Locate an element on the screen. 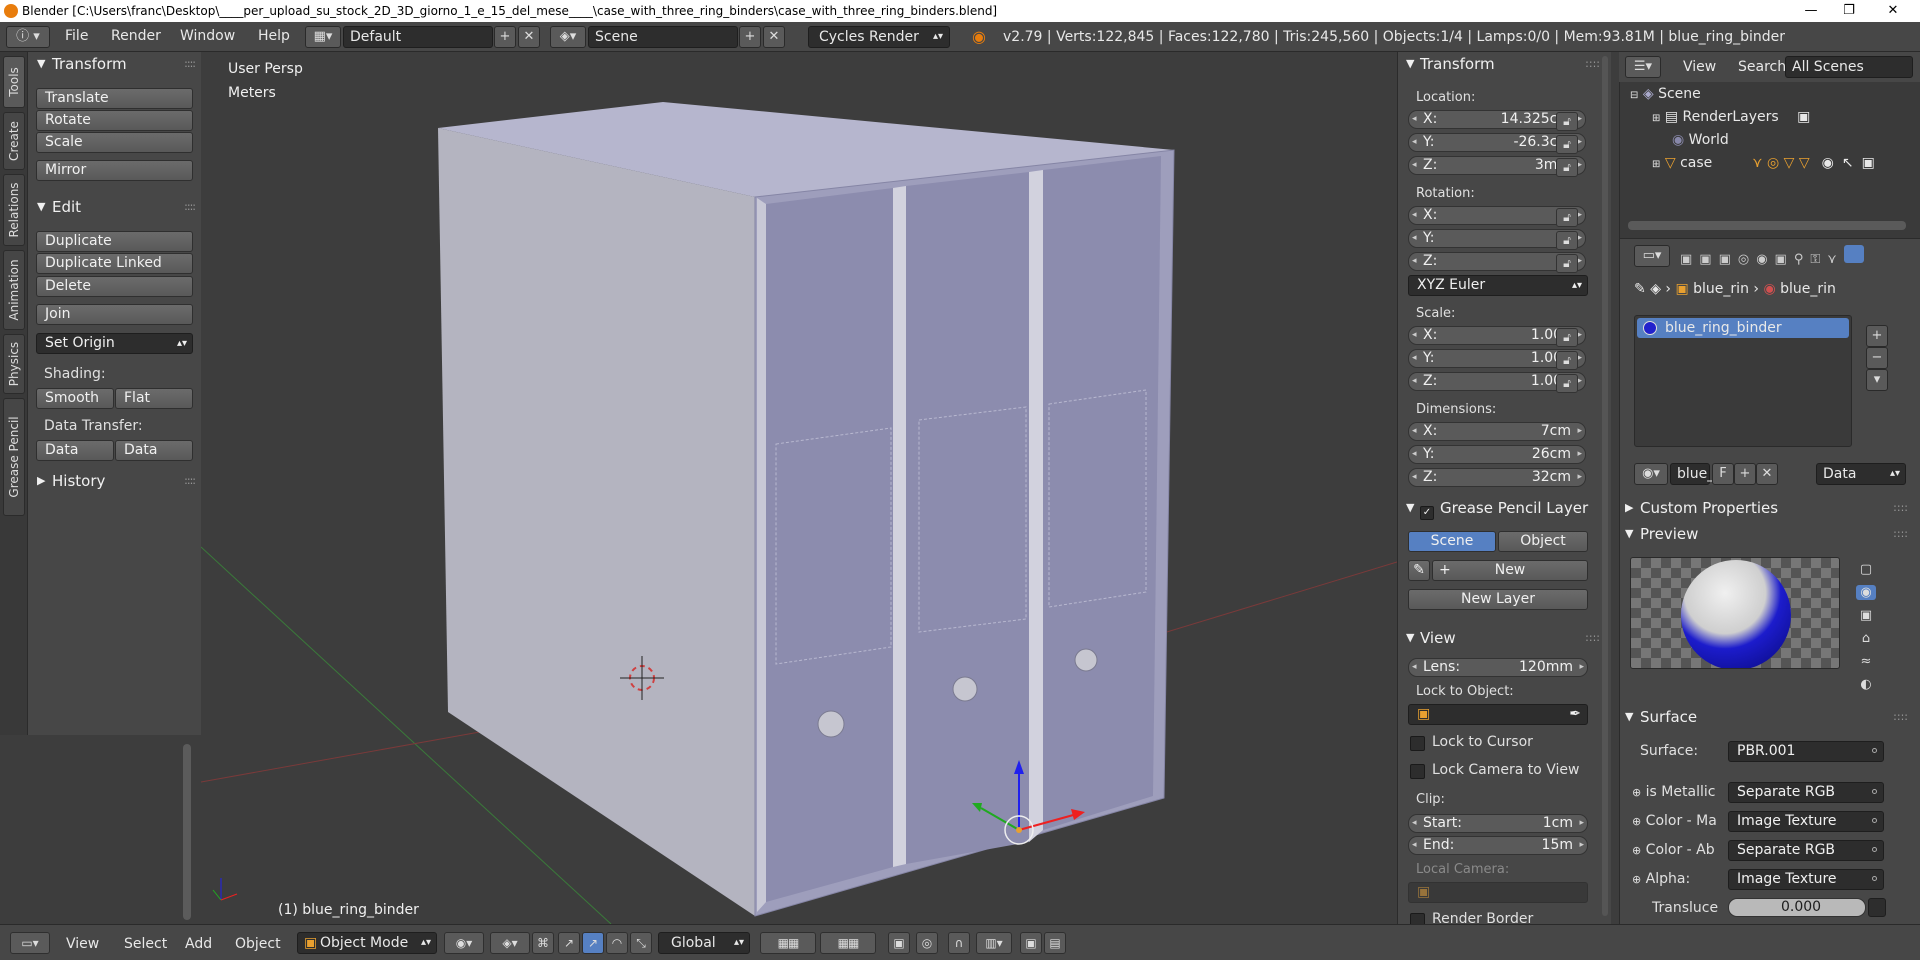 The image size is (1920, 960). preview-type-buttons: ▢ ◉ ▣ ⌂ ≈ ◐ is located at coordinates (1866, 628).